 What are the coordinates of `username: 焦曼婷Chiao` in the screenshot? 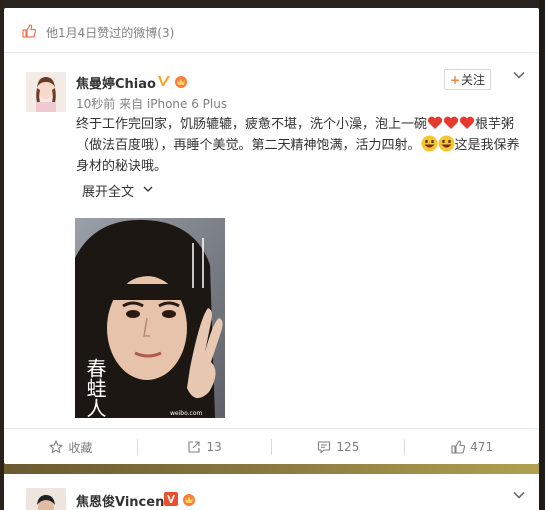 It's located at (116, 82).